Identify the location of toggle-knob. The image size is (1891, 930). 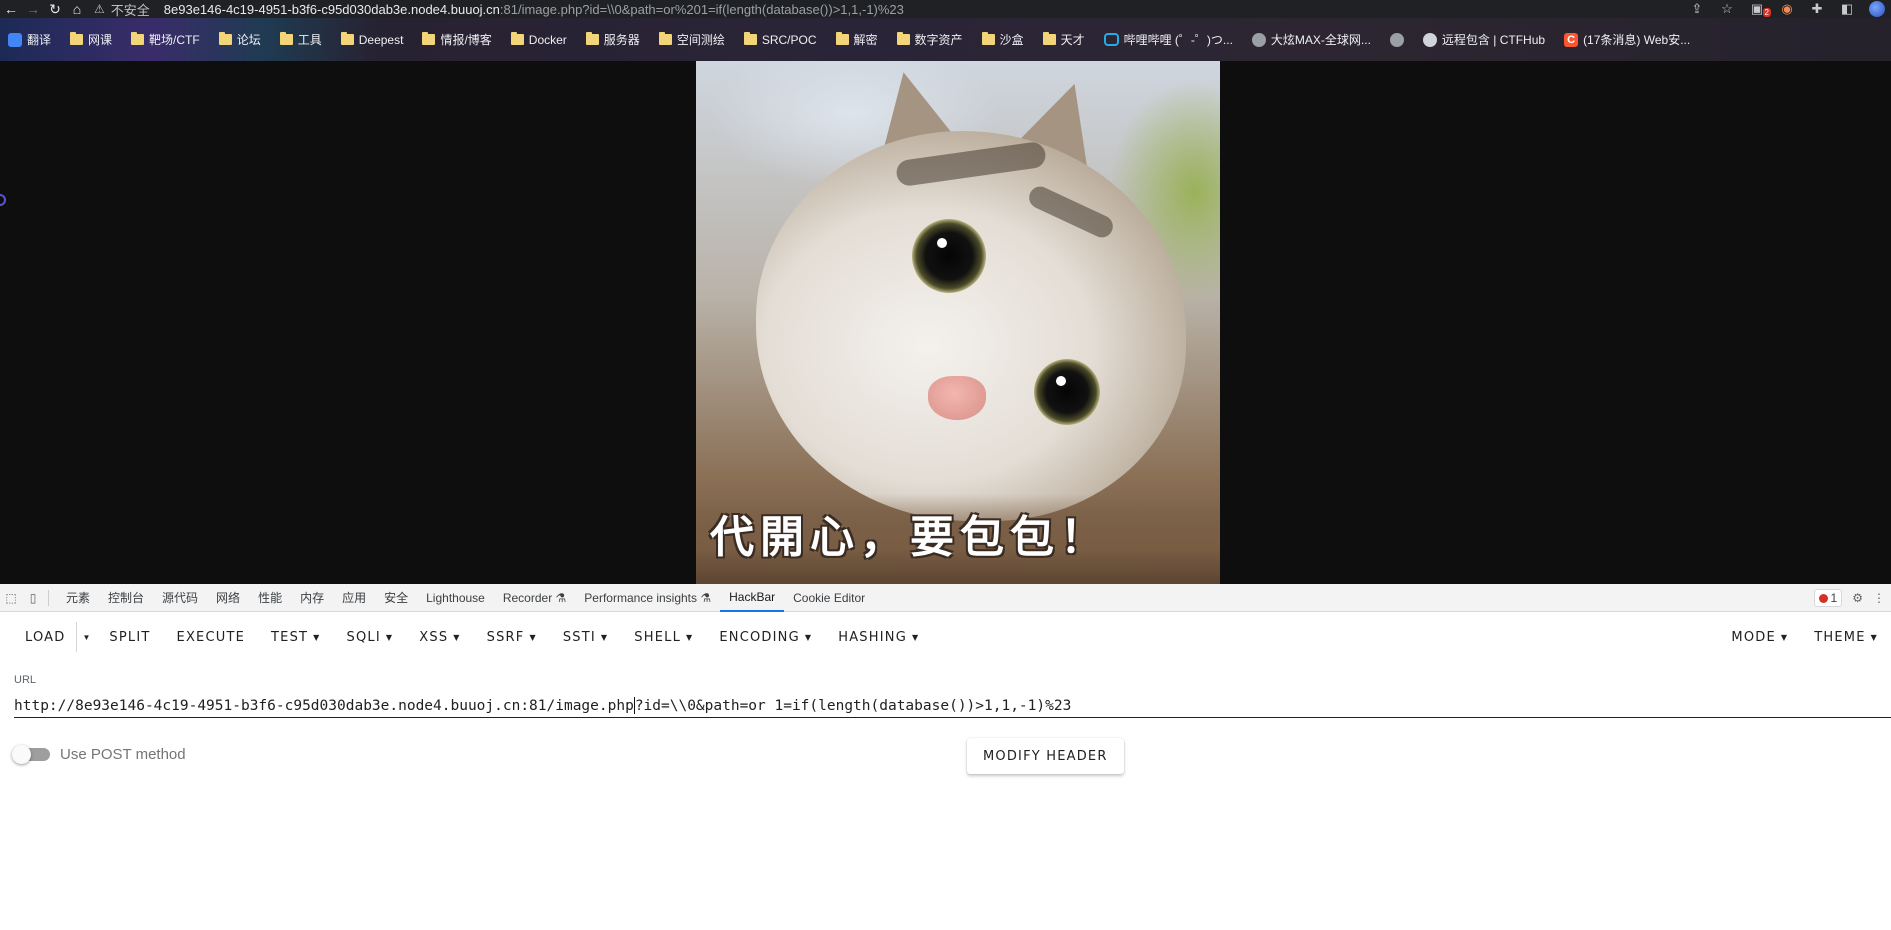
(21, 754).